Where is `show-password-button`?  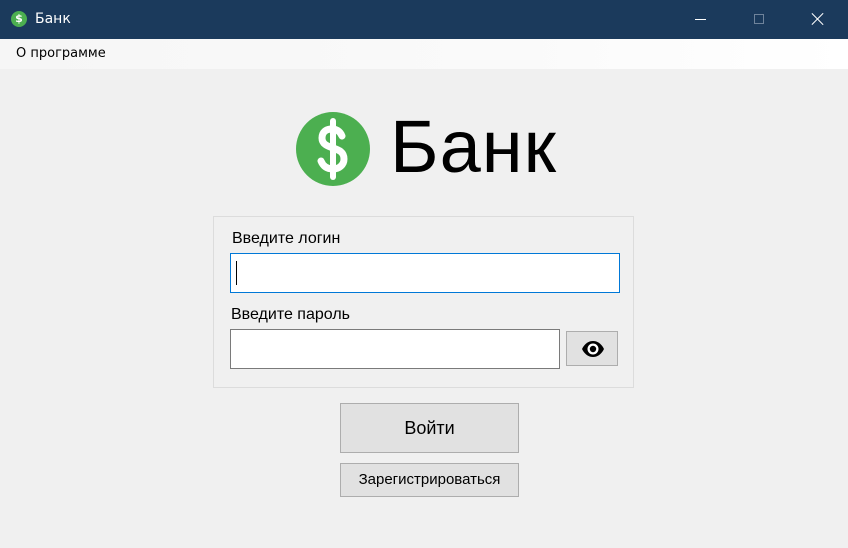 show-password-button is located at coordinates (592, 348).